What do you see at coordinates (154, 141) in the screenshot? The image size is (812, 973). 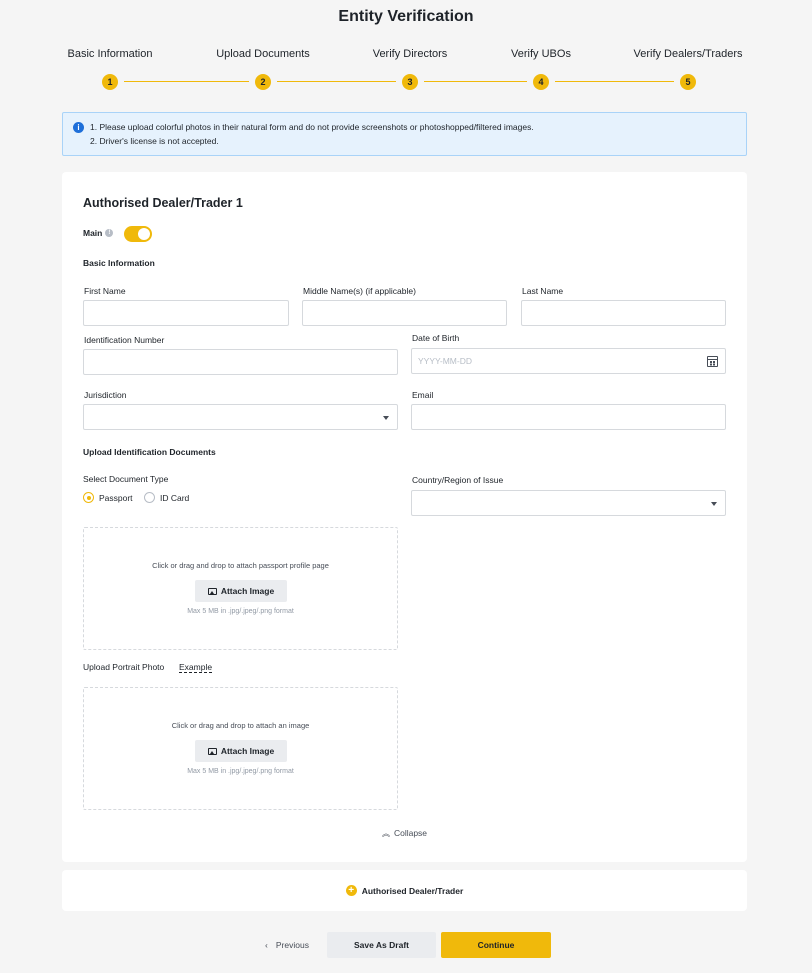 I see `notice-line-2: 2. Driver's license is not accepted.` at bounding box center [154, 141].